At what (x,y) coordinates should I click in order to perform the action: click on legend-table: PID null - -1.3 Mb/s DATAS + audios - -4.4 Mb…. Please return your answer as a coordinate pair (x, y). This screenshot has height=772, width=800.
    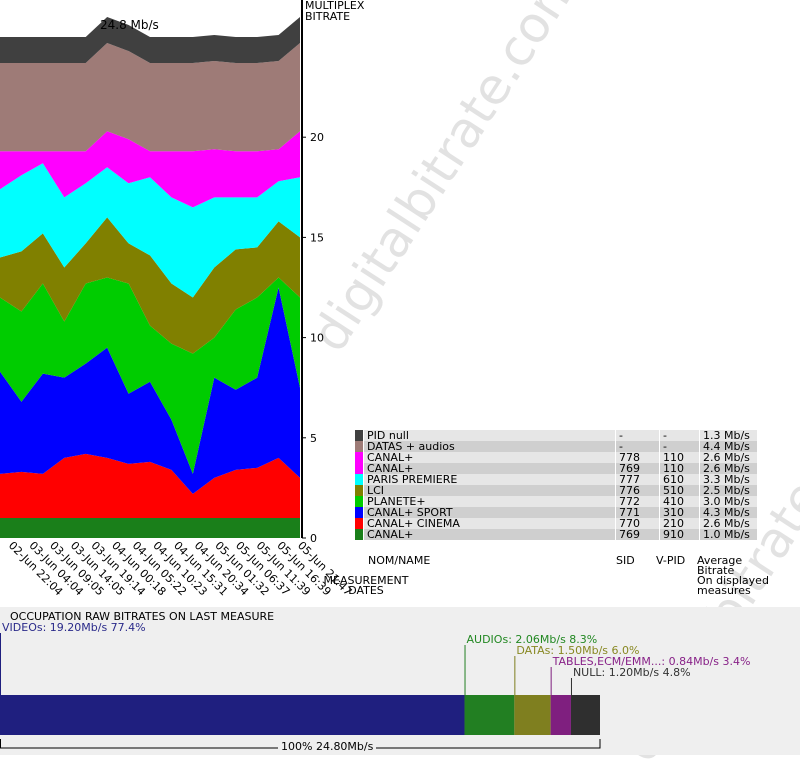
    Looking at the image, I should click on (556, 485).